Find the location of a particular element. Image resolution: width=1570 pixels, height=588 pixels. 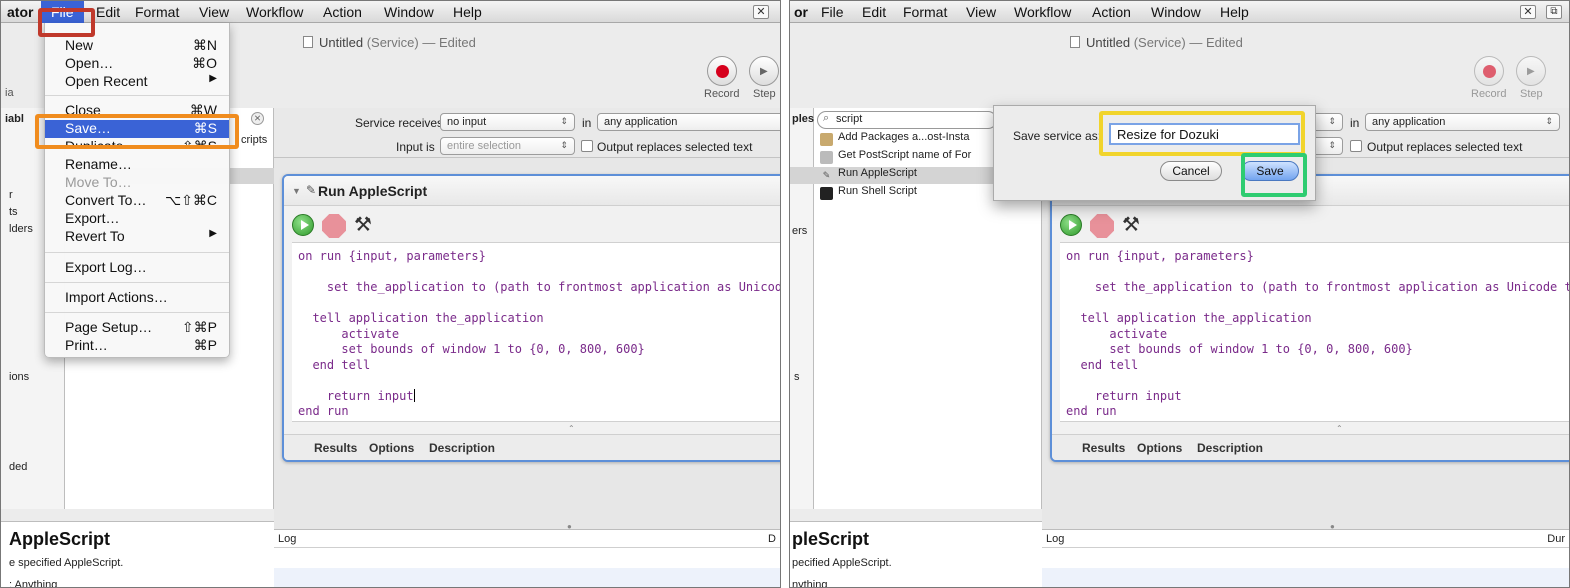

action-title: Run AppleScript is located at coordinates (373, 191).